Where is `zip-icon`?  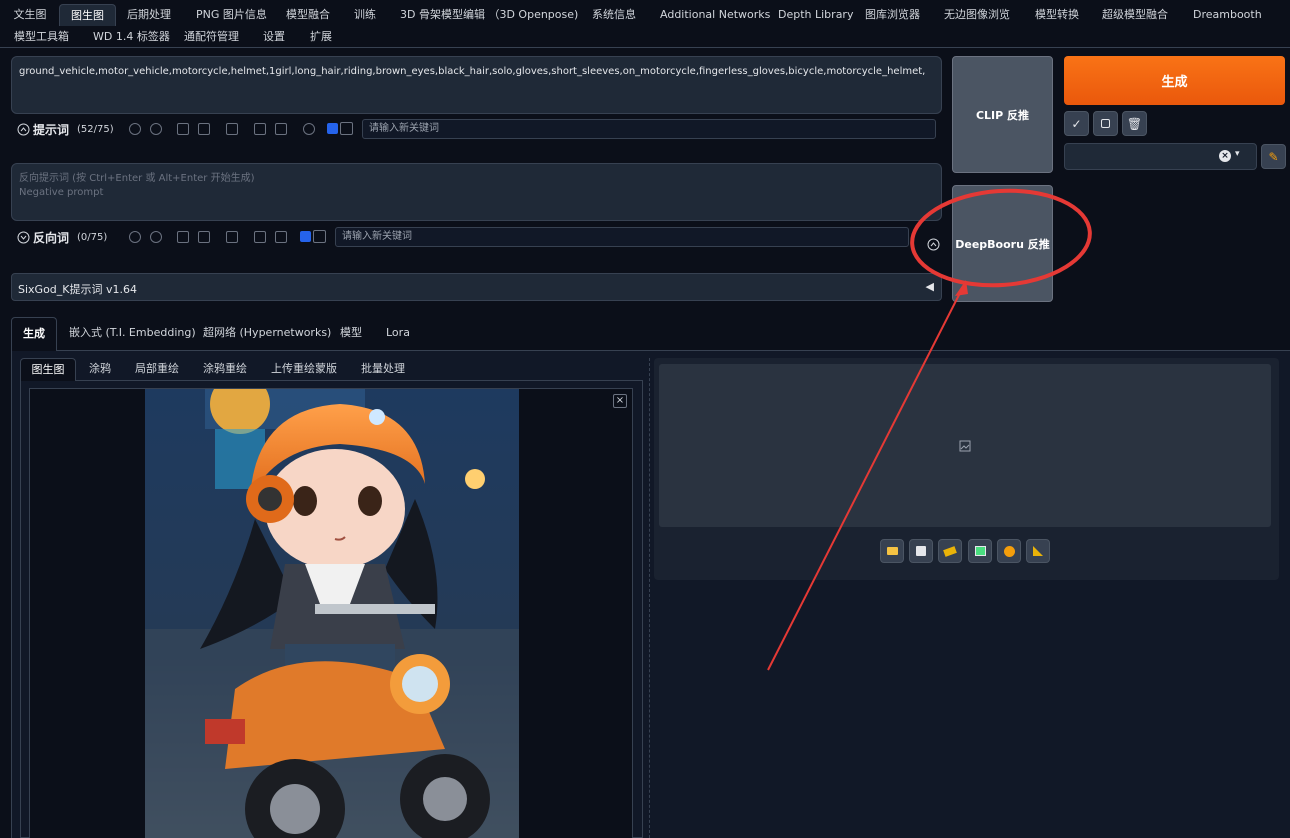 zip-icon is located at coordinates (950, 551).